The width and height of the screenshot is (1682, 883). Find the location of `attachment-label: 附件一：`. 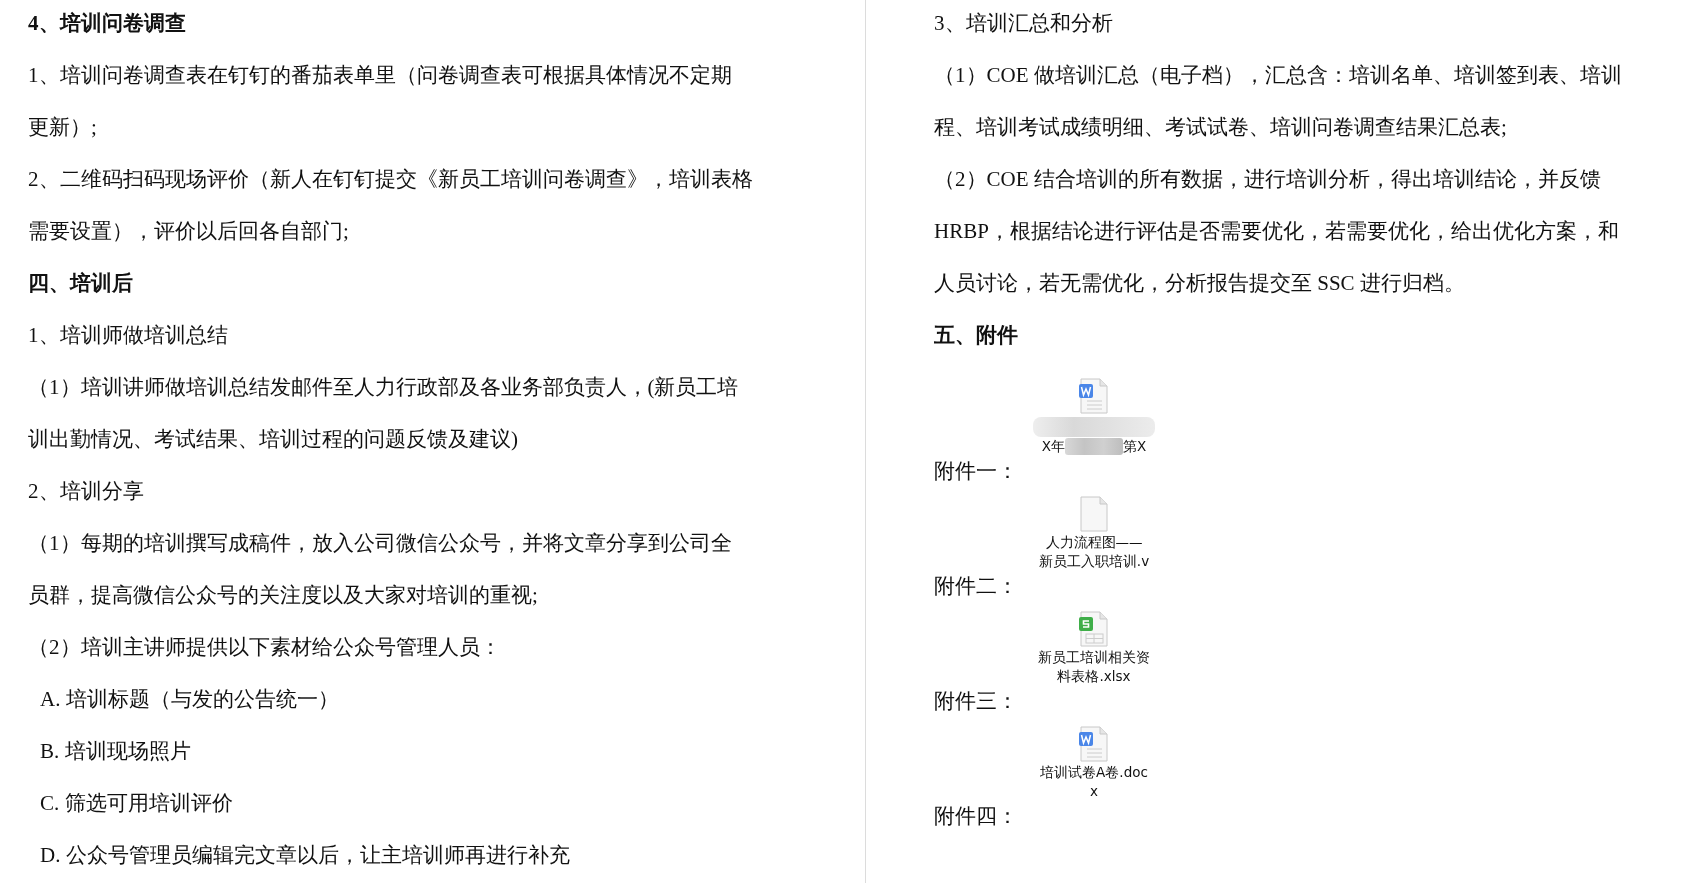

attachment-label: 附件一： is located at coordinates (976, 471).